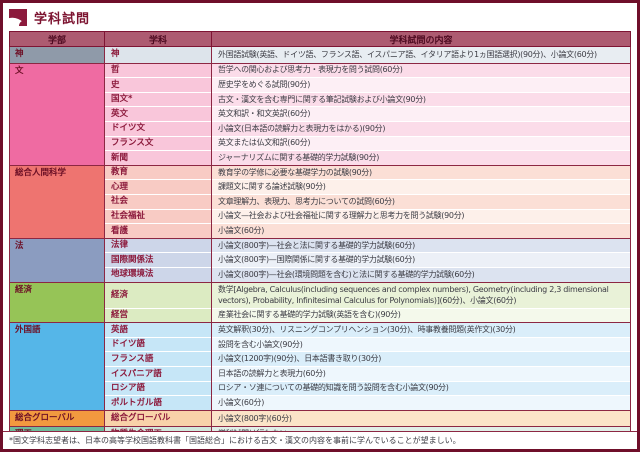 The image size is (640, 452). I want to click on exam-content-cell: 哲学への関心および思考力・表現力を問う試問(60分), so click(421, 70).